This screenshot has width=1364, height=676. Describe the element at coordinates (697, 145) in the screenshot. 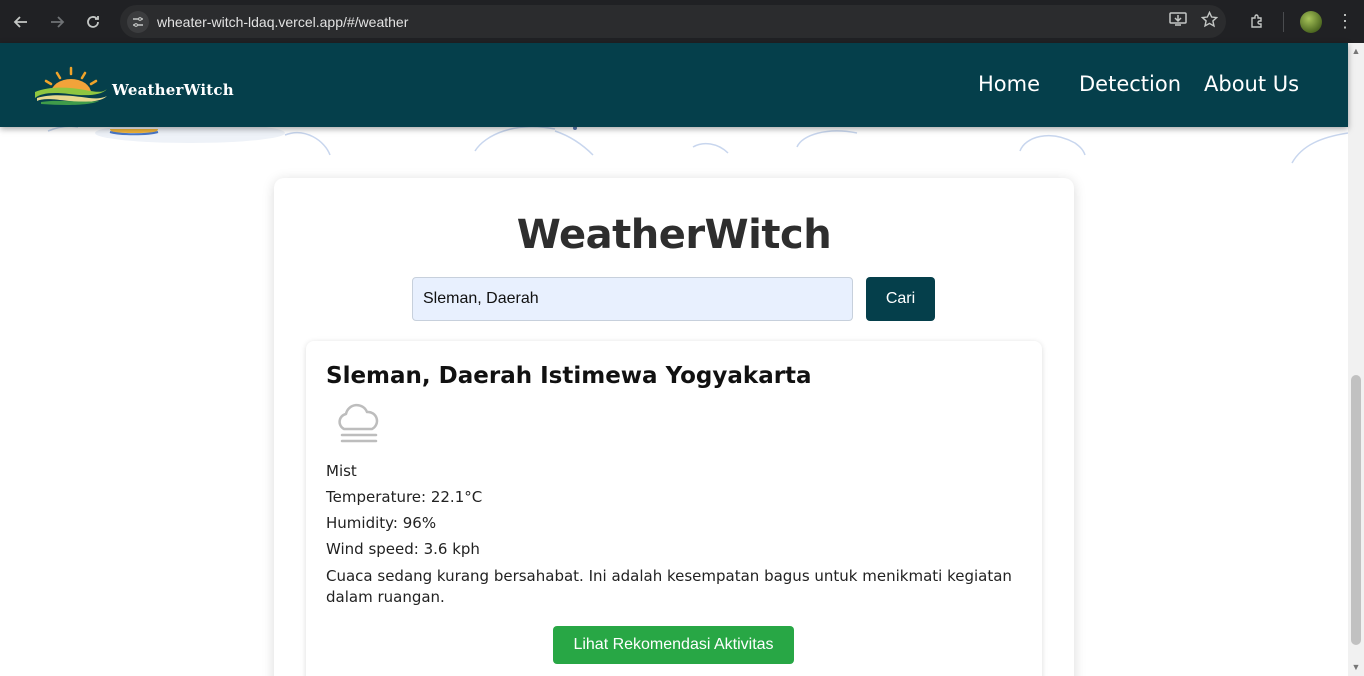

I see `background-decoration` at that location.